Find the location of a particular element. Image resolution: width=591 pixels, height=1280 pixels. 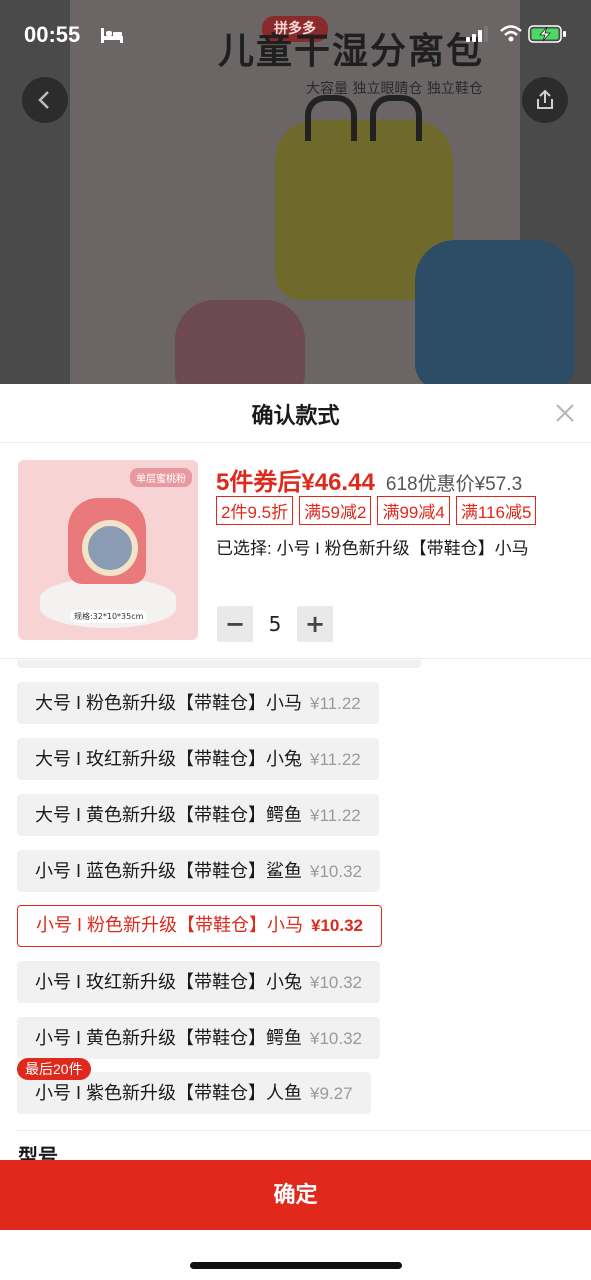

option-chip: 大号 I 玫红新升级【带鞋仓】小兔 ¥11.22 is located at coordinates (198, 759).